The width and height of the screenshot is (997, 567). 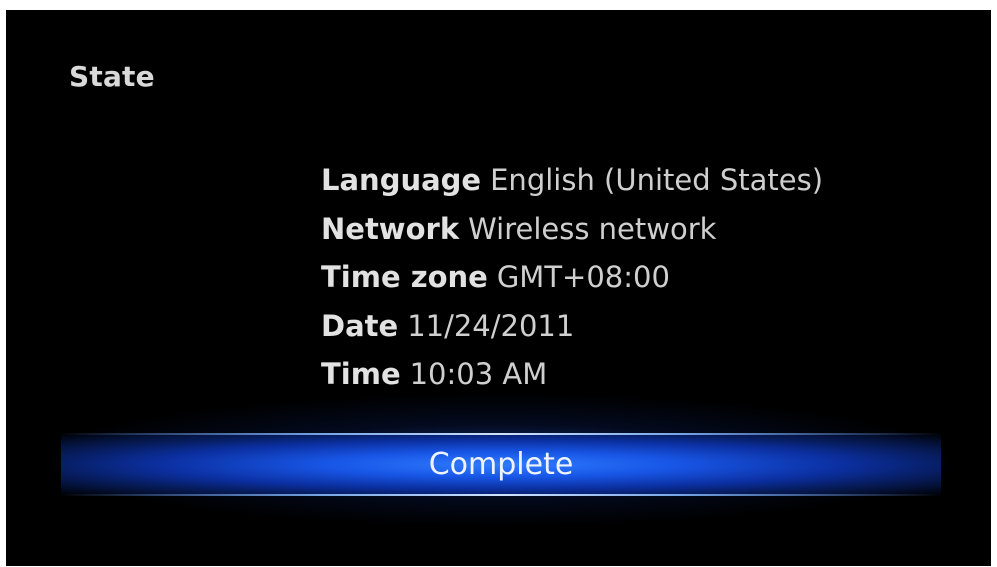 What do you see at coordinates (501, 495) in the screenshot?
I see `button-highlight-bottom` at bounding box center [501, 495].